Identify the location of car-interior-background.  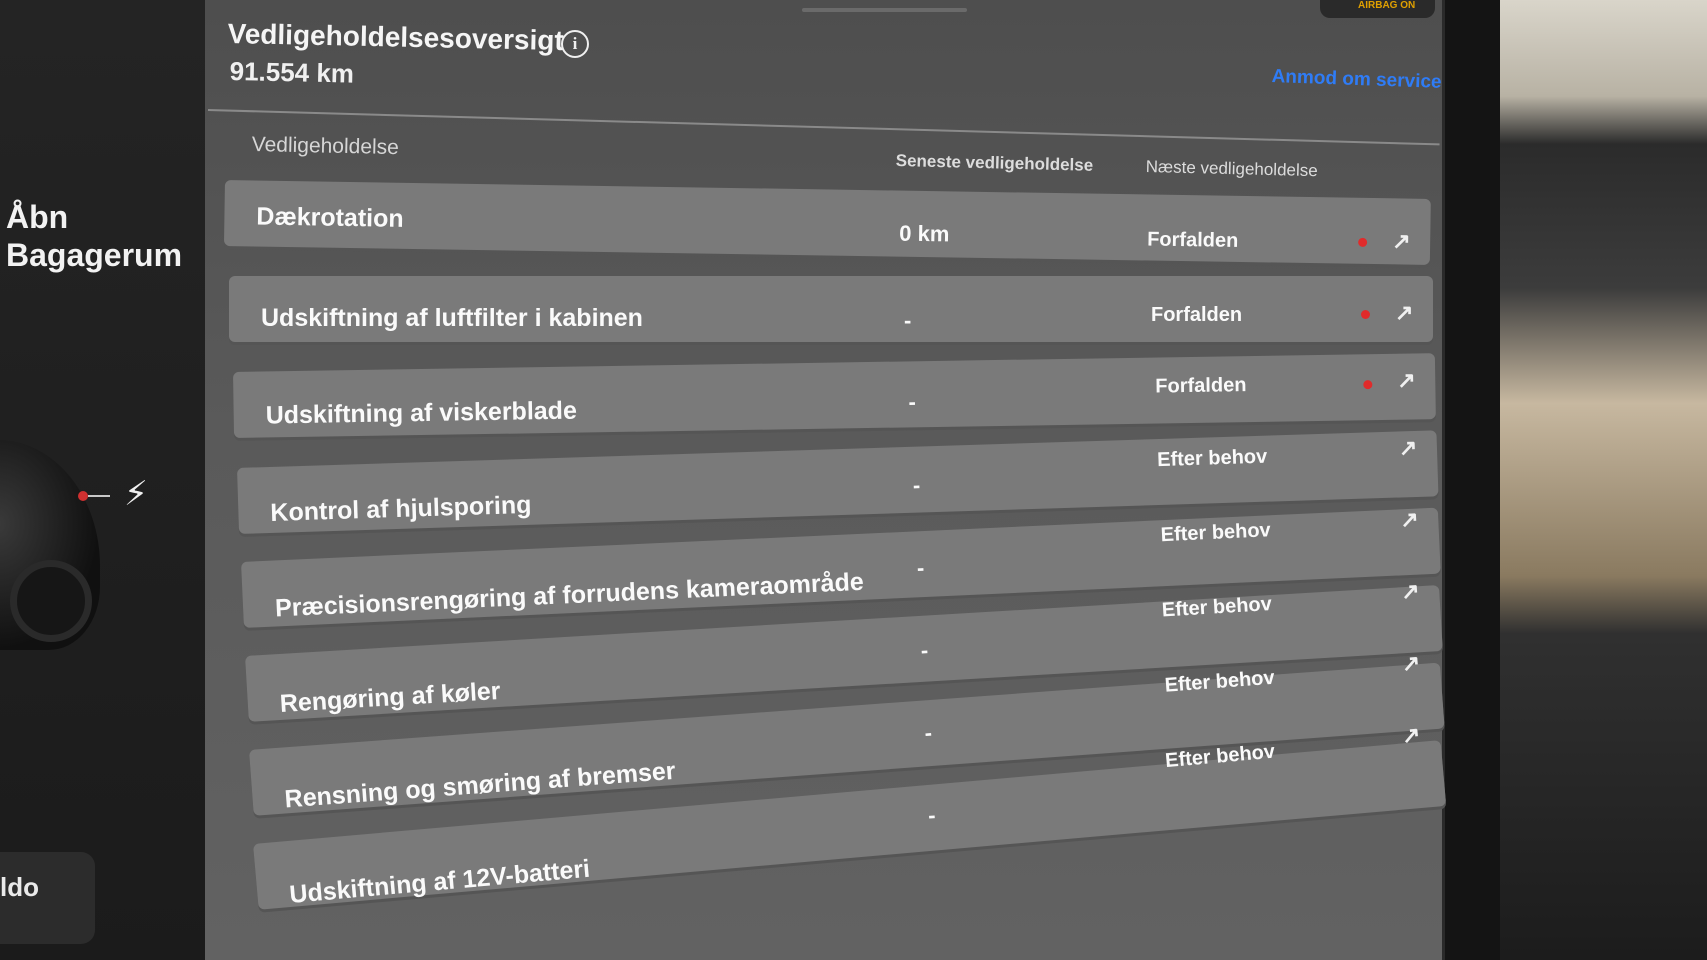
(1603, 480).